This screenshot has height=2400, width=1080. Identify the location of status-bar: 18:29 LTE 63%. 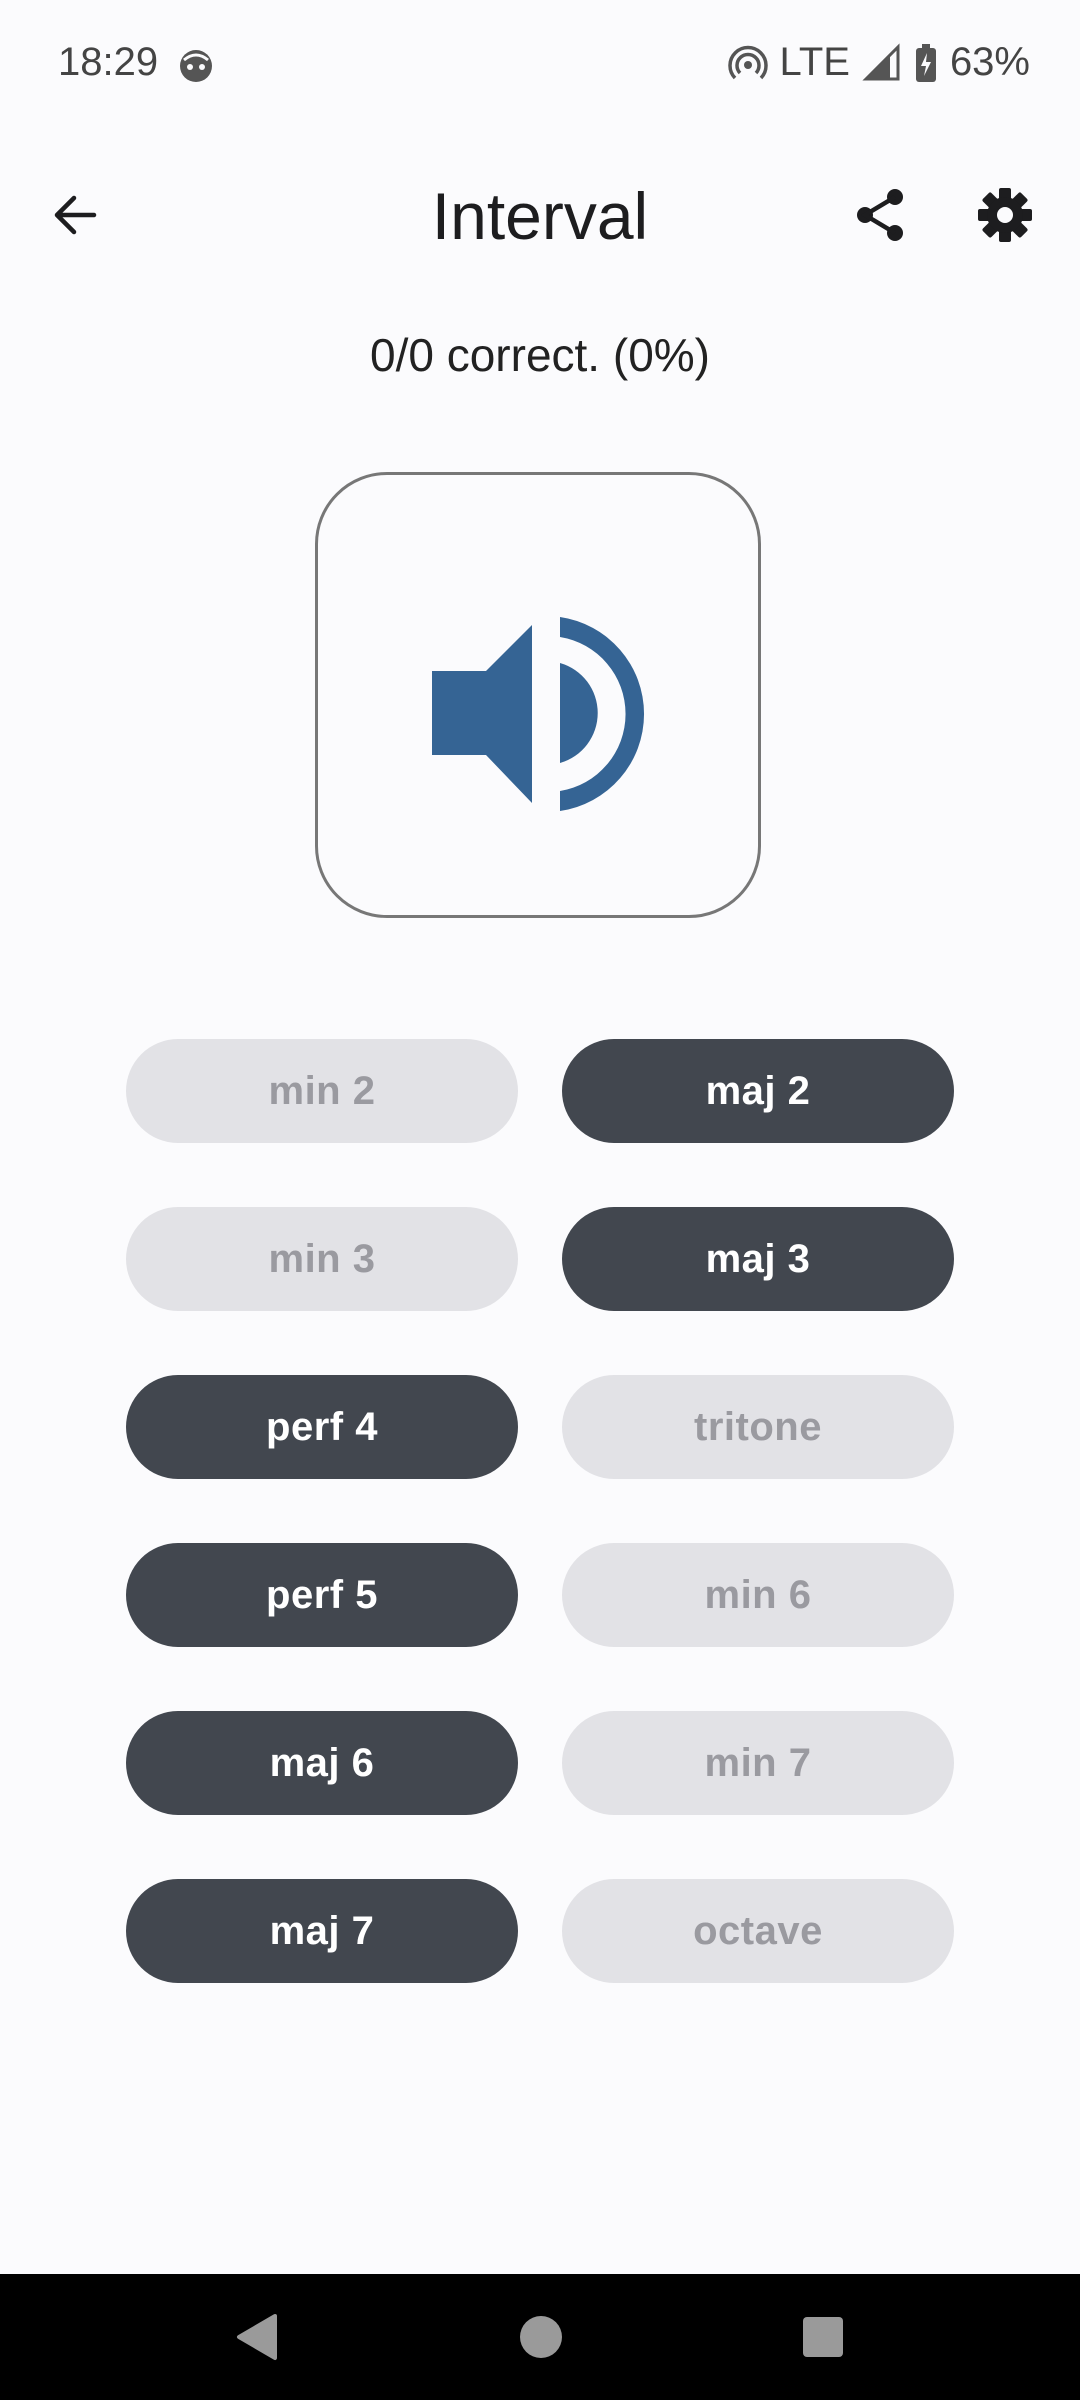
(540, 65).